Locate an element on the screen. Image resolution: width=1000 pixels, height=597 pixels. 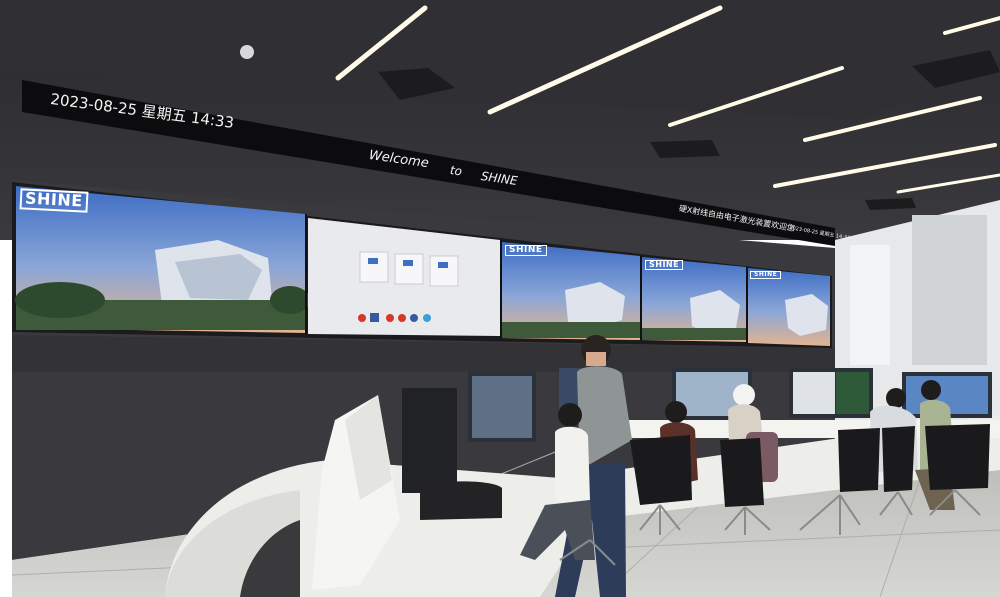
ticker-to: to is located at coordinates (456, 171).